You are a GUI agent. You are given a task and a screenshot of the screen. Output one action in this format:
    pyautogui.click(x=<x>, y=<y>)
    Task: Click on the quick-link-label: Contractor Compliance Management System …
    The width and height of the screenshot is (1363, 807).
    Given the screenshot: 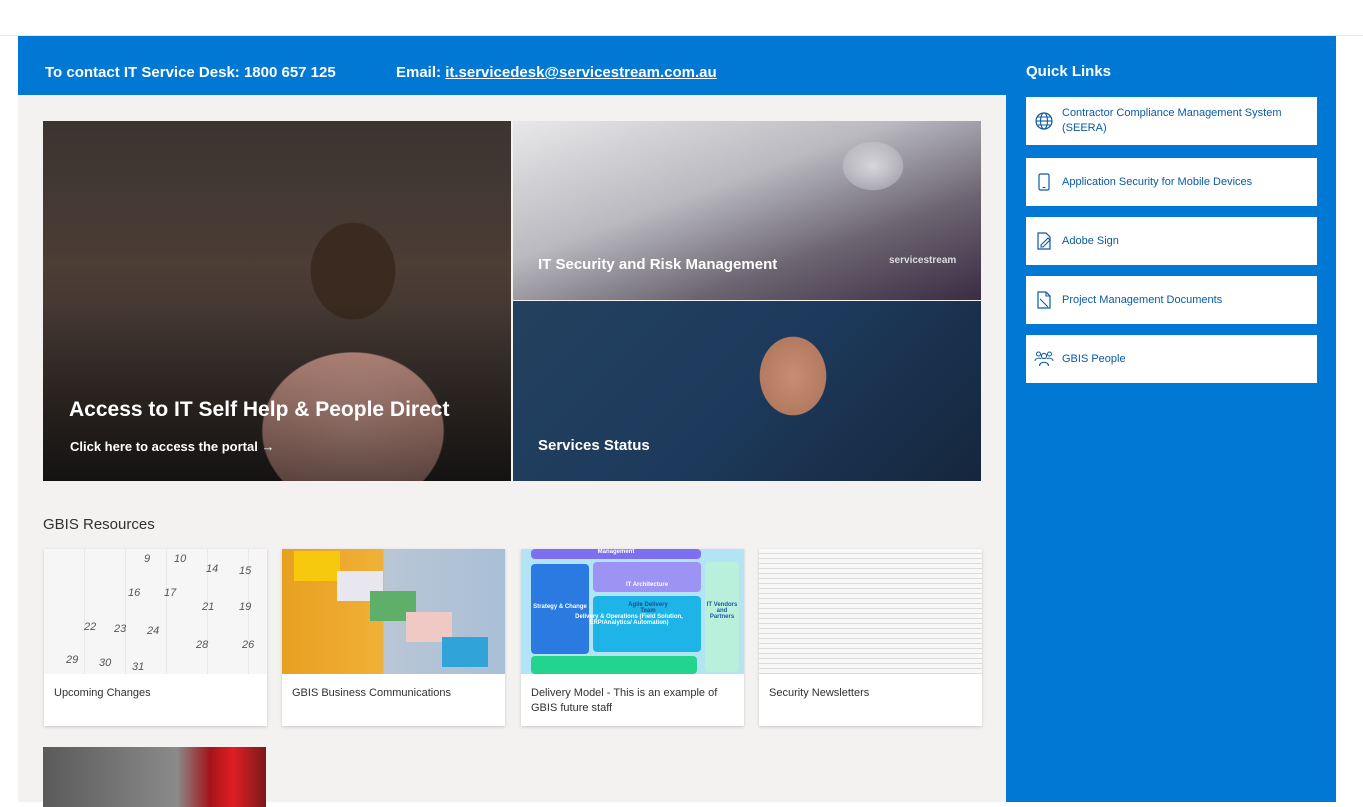 What is the action you would take?
    pyautogui.click(x=1172, y=120)
    